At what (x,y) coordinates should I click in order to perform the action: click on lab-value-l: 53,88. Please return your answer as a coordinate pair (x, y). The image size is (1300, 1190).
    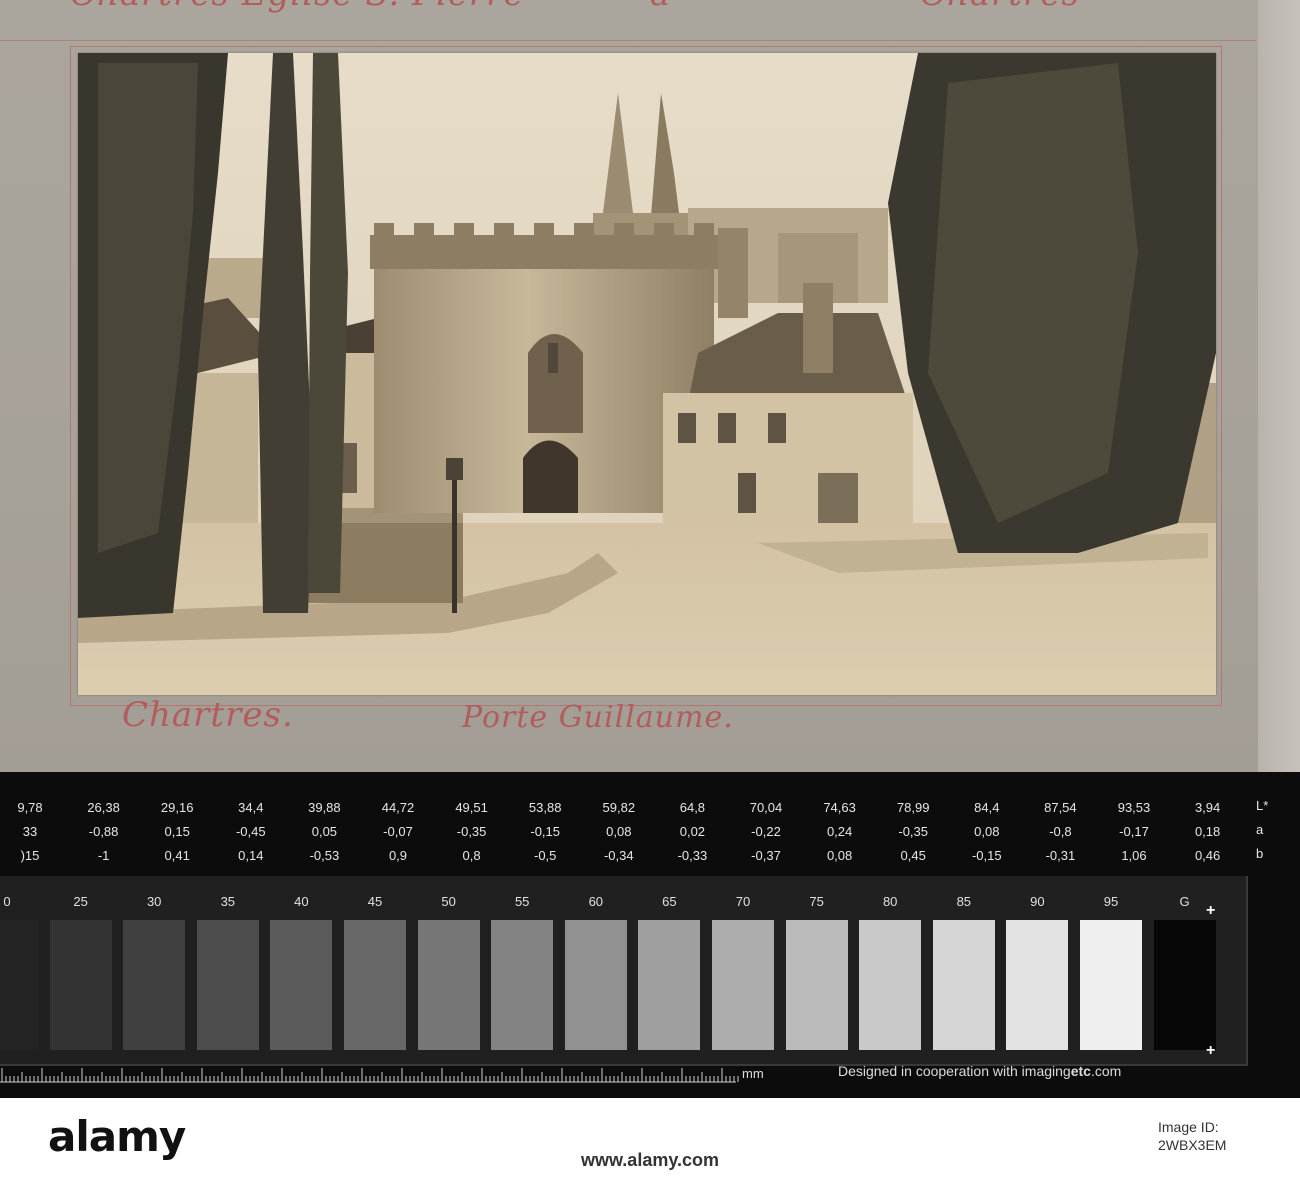
    Looking at the image, I should click on (545, 807).